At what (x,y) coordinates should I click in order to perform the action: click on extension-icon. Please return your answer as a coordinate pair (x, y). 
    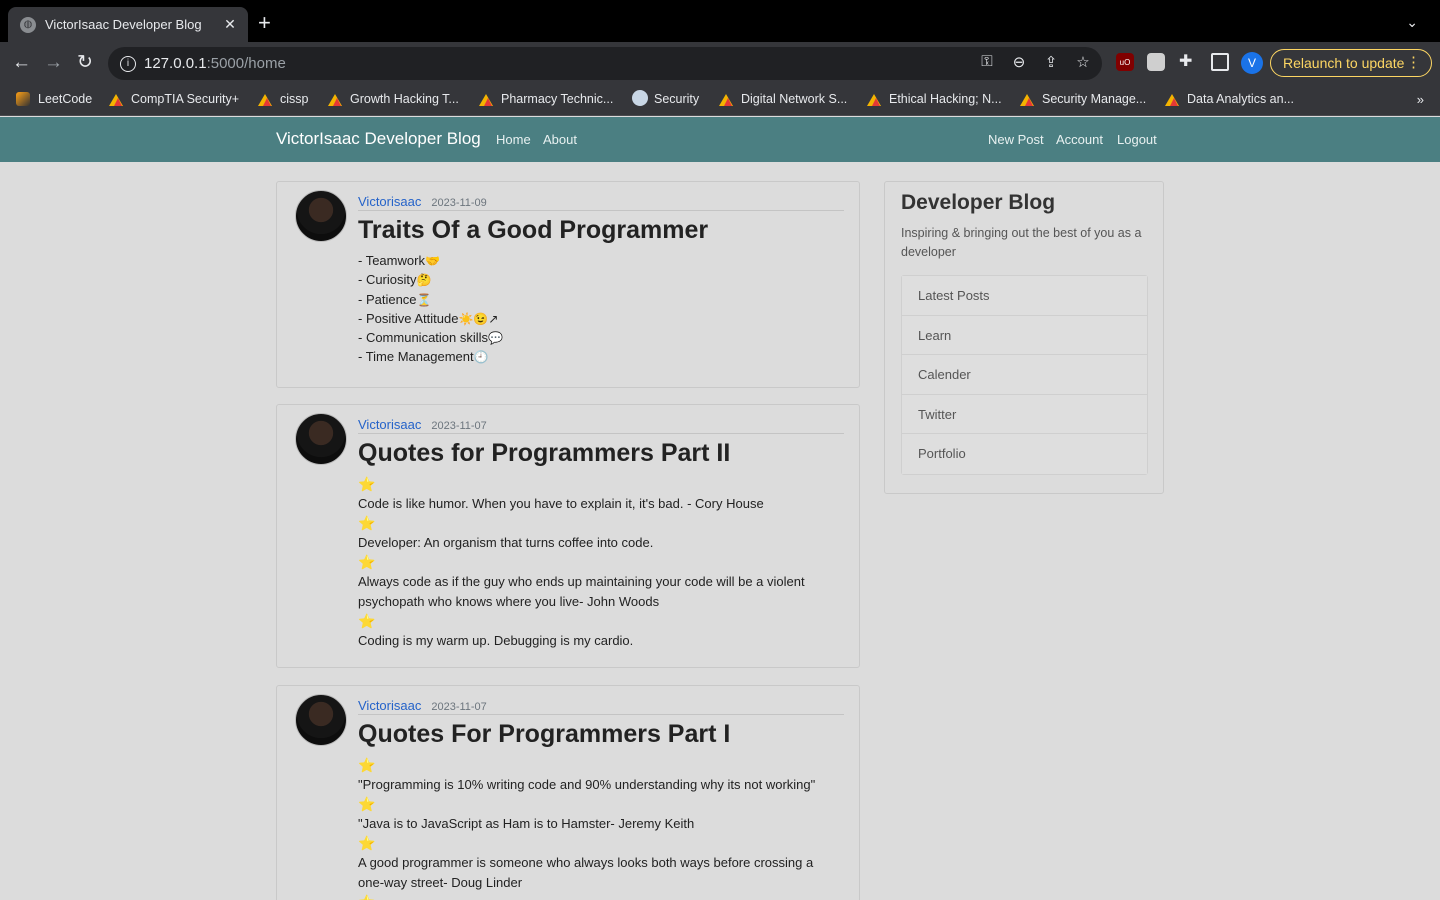
    Looking at the image, I should click on (1156, 62).